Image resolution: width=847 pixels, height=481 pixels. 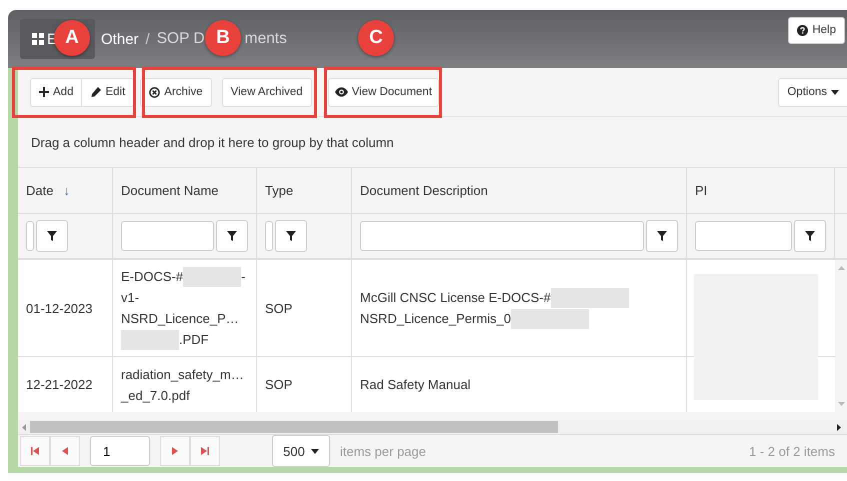 What do you see at coordinates (44, 92) in the screenshot?
I see `plus-icon` at bounding box center [44, 92].